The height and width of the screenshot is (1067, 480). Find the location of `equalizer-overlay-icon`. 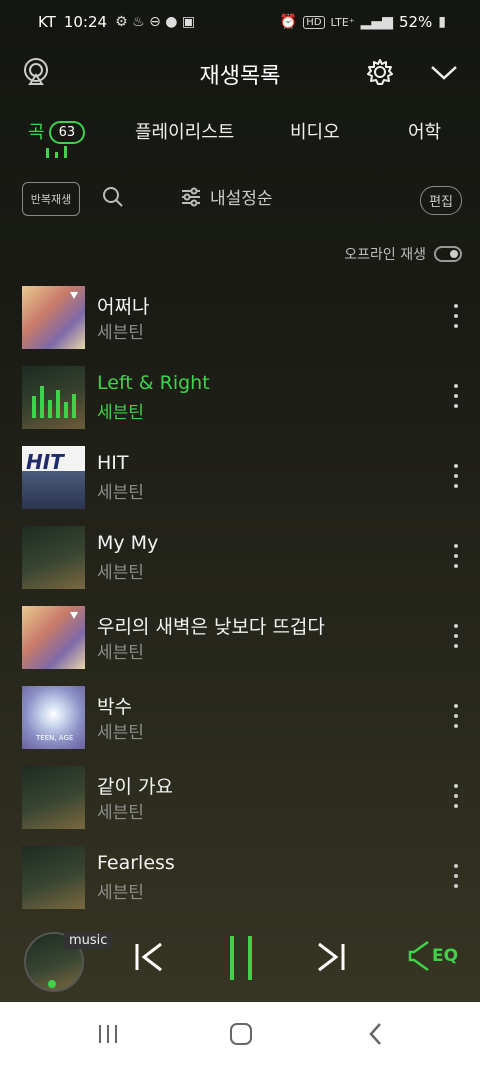

equalizer-overlay-icon is located at coordinates (54, 402).